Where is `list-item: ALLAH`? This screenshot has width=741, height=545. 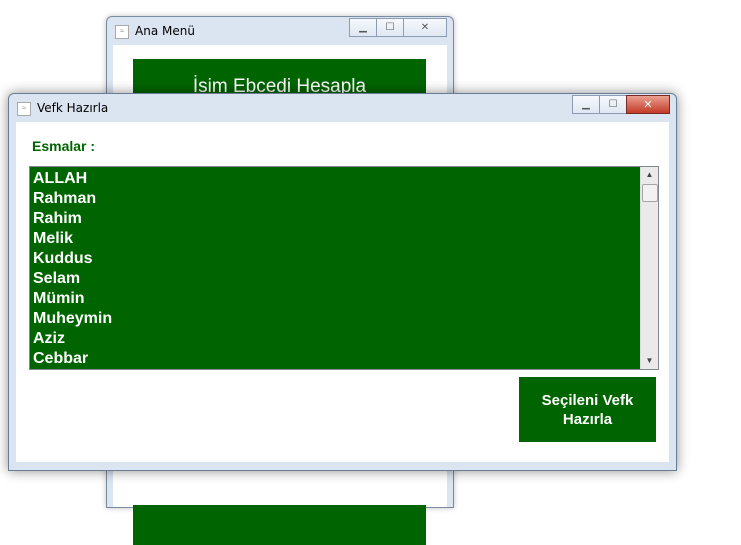
list-item: ALLAH is located at coordinates (335, 179).